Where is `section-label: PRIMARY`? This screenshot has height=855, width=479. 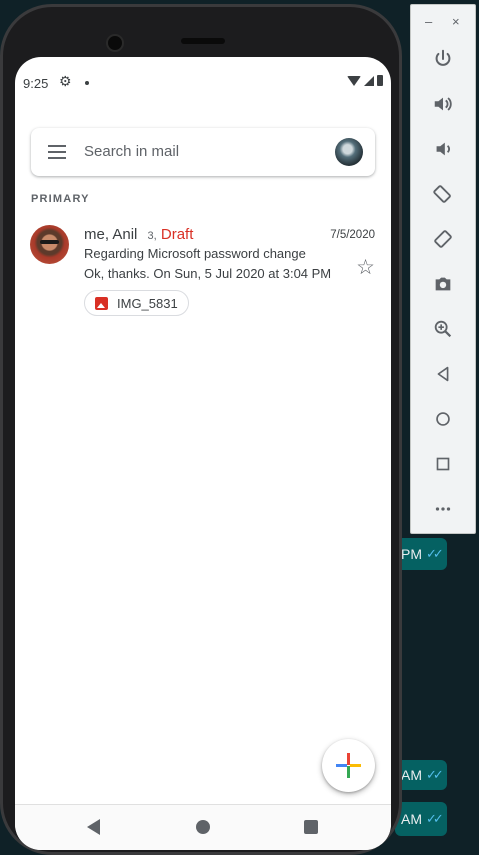
section-label: PRIMARY is located at coordinates (60, 199).